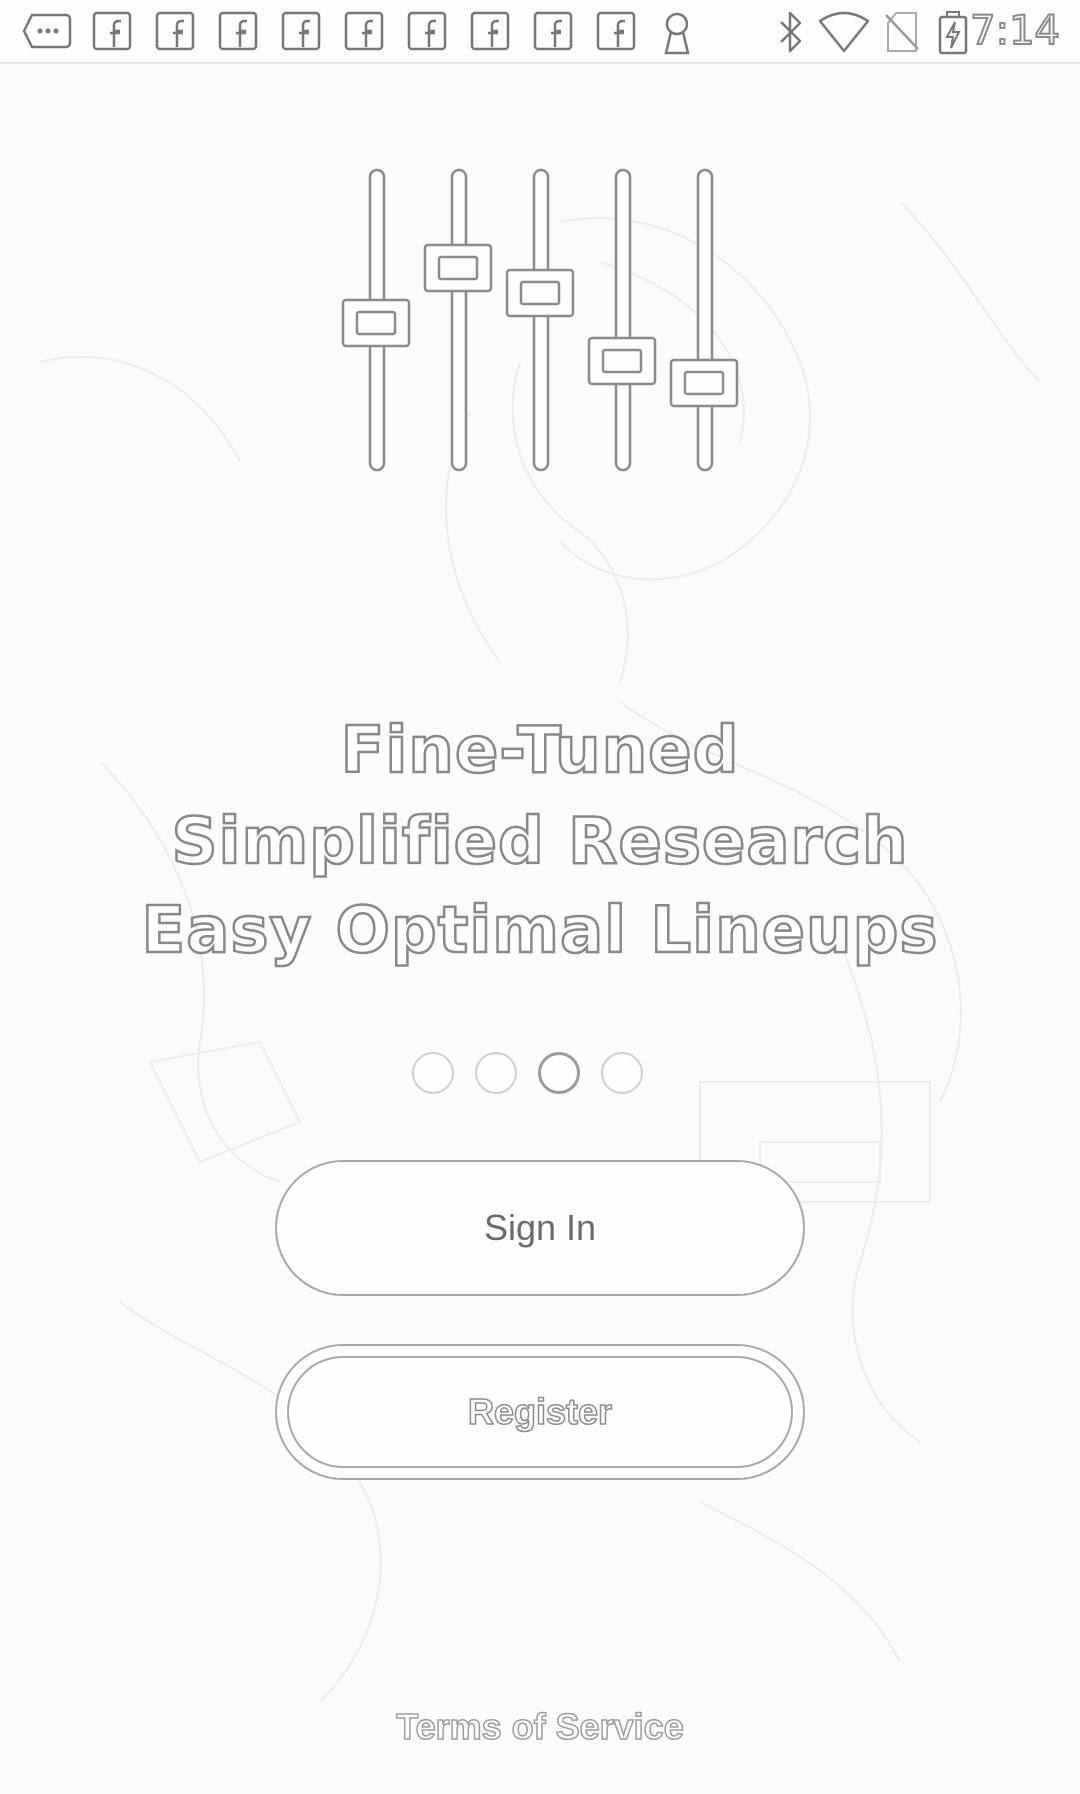  I want to click on sign-in-label: Sign In, so click(540, 1227).